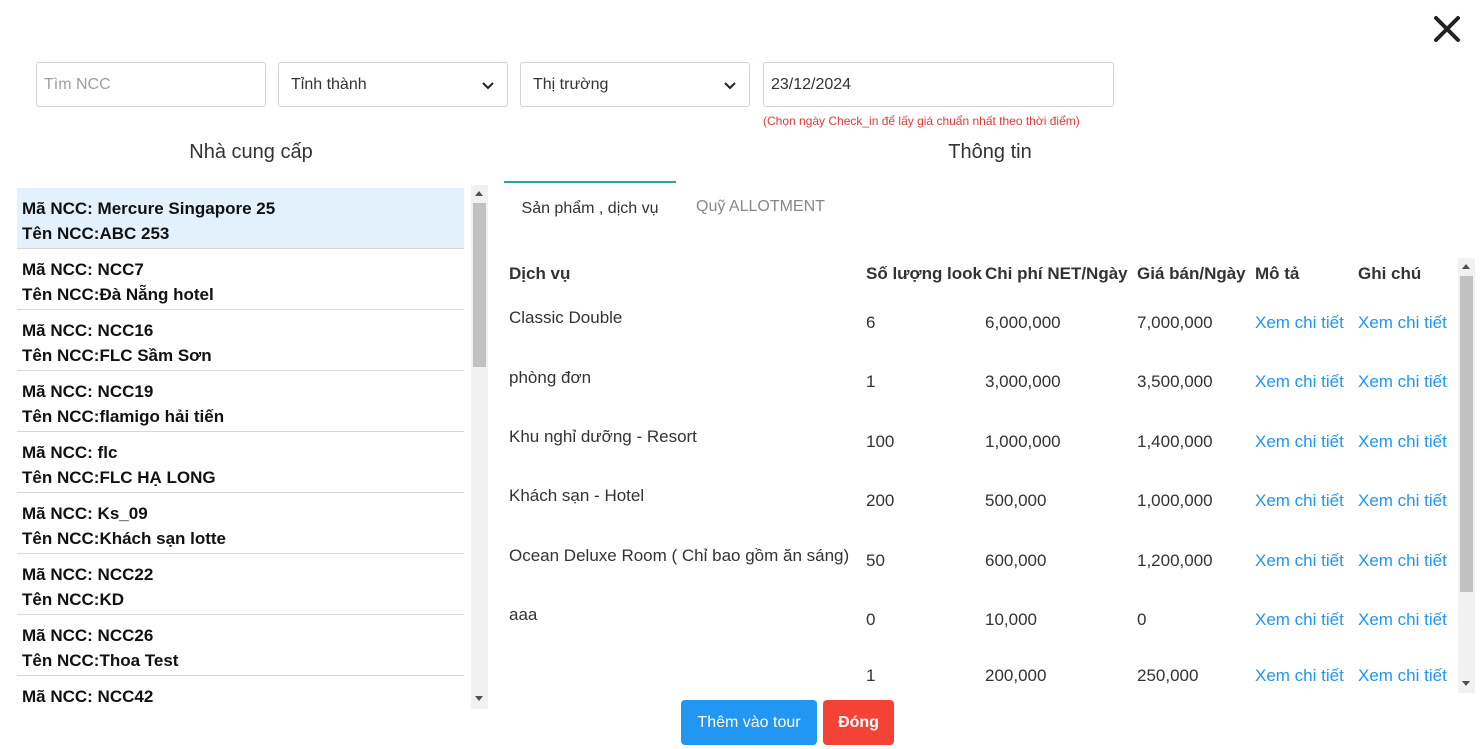  I want to click on cell-net-cost: 600,000, so click(1016, 560).